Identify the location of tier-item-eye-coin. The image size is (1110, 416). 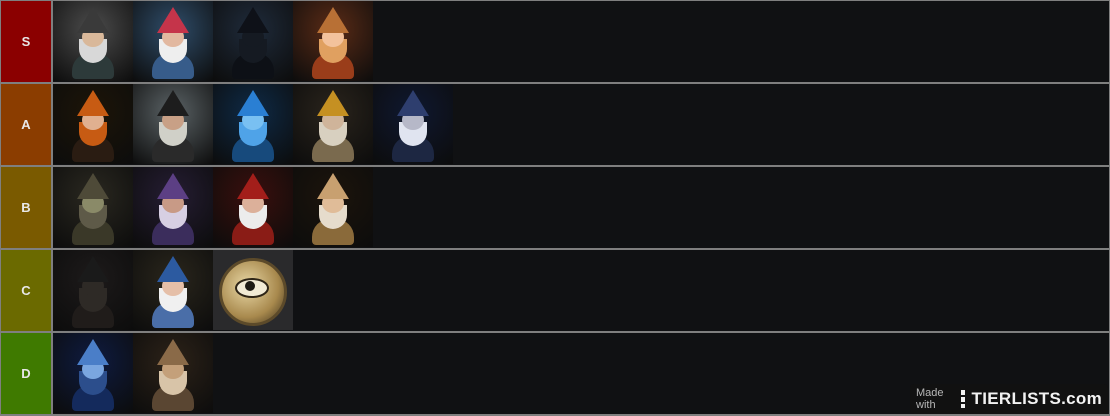
(253, 290).